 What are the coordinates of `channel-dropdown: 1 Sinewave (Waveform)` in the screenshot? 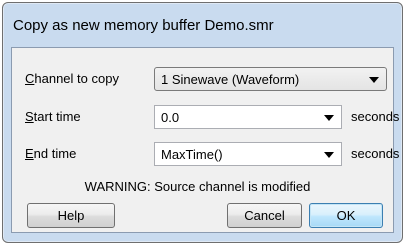 It's located at (270, 79).